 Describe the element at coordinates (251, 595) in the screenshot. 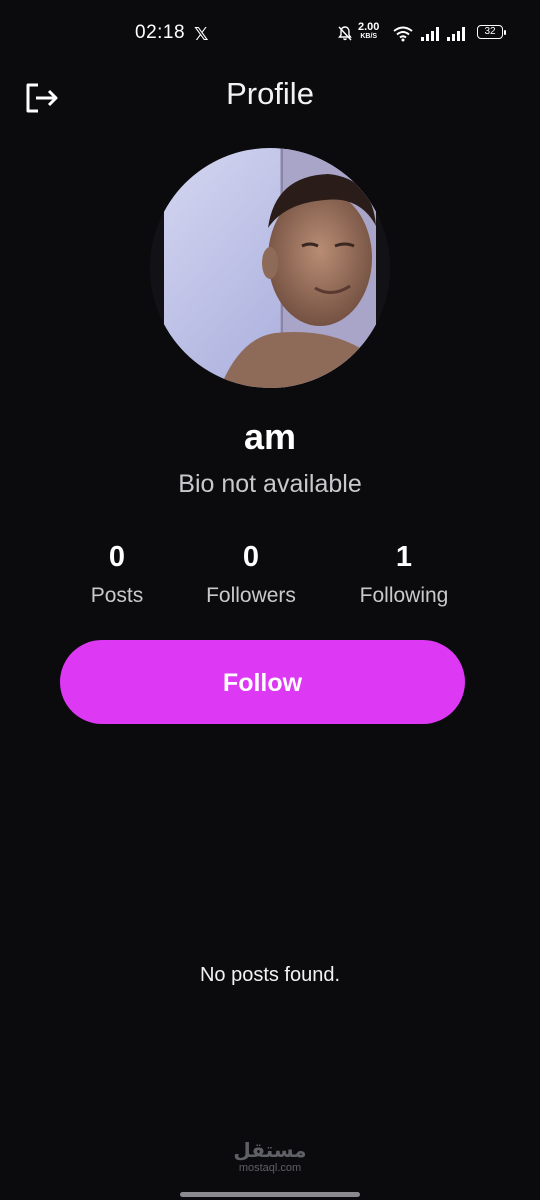

I see `followers-label: Followers` at that location.